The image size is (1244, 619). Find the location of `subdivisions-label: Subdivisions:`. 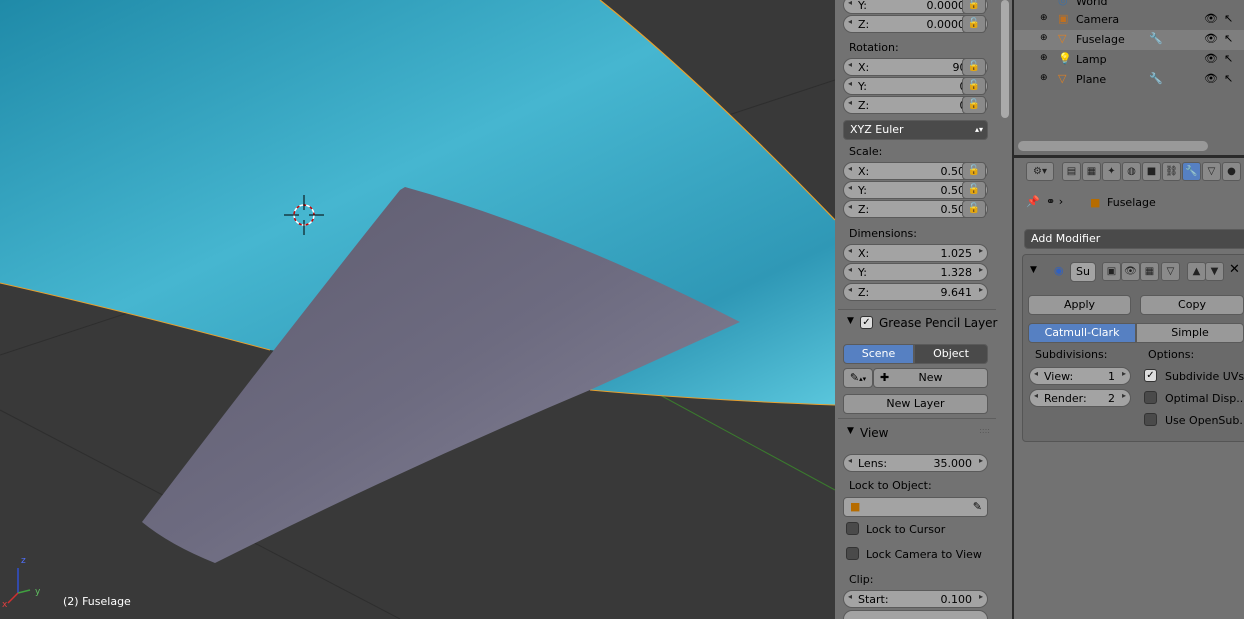

subdivisions-label: Subdivisions: is located at coordinates (1071, 354).